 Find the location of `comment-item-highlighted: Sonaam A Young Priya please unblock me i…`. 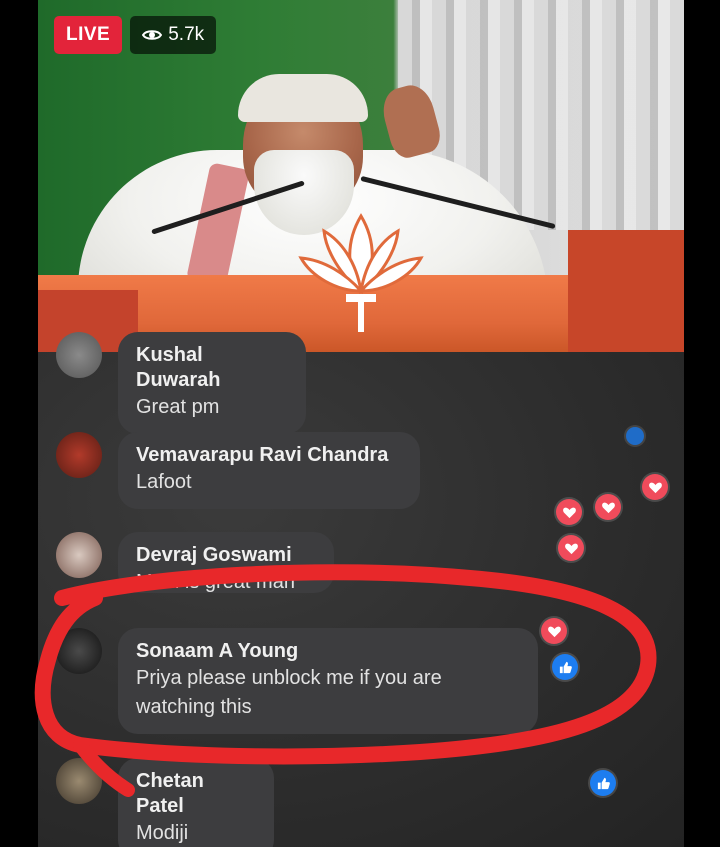

comment-item-highlighted: Sonaam A Young Priya please unblock me i… is located at coordinates (297, 681).